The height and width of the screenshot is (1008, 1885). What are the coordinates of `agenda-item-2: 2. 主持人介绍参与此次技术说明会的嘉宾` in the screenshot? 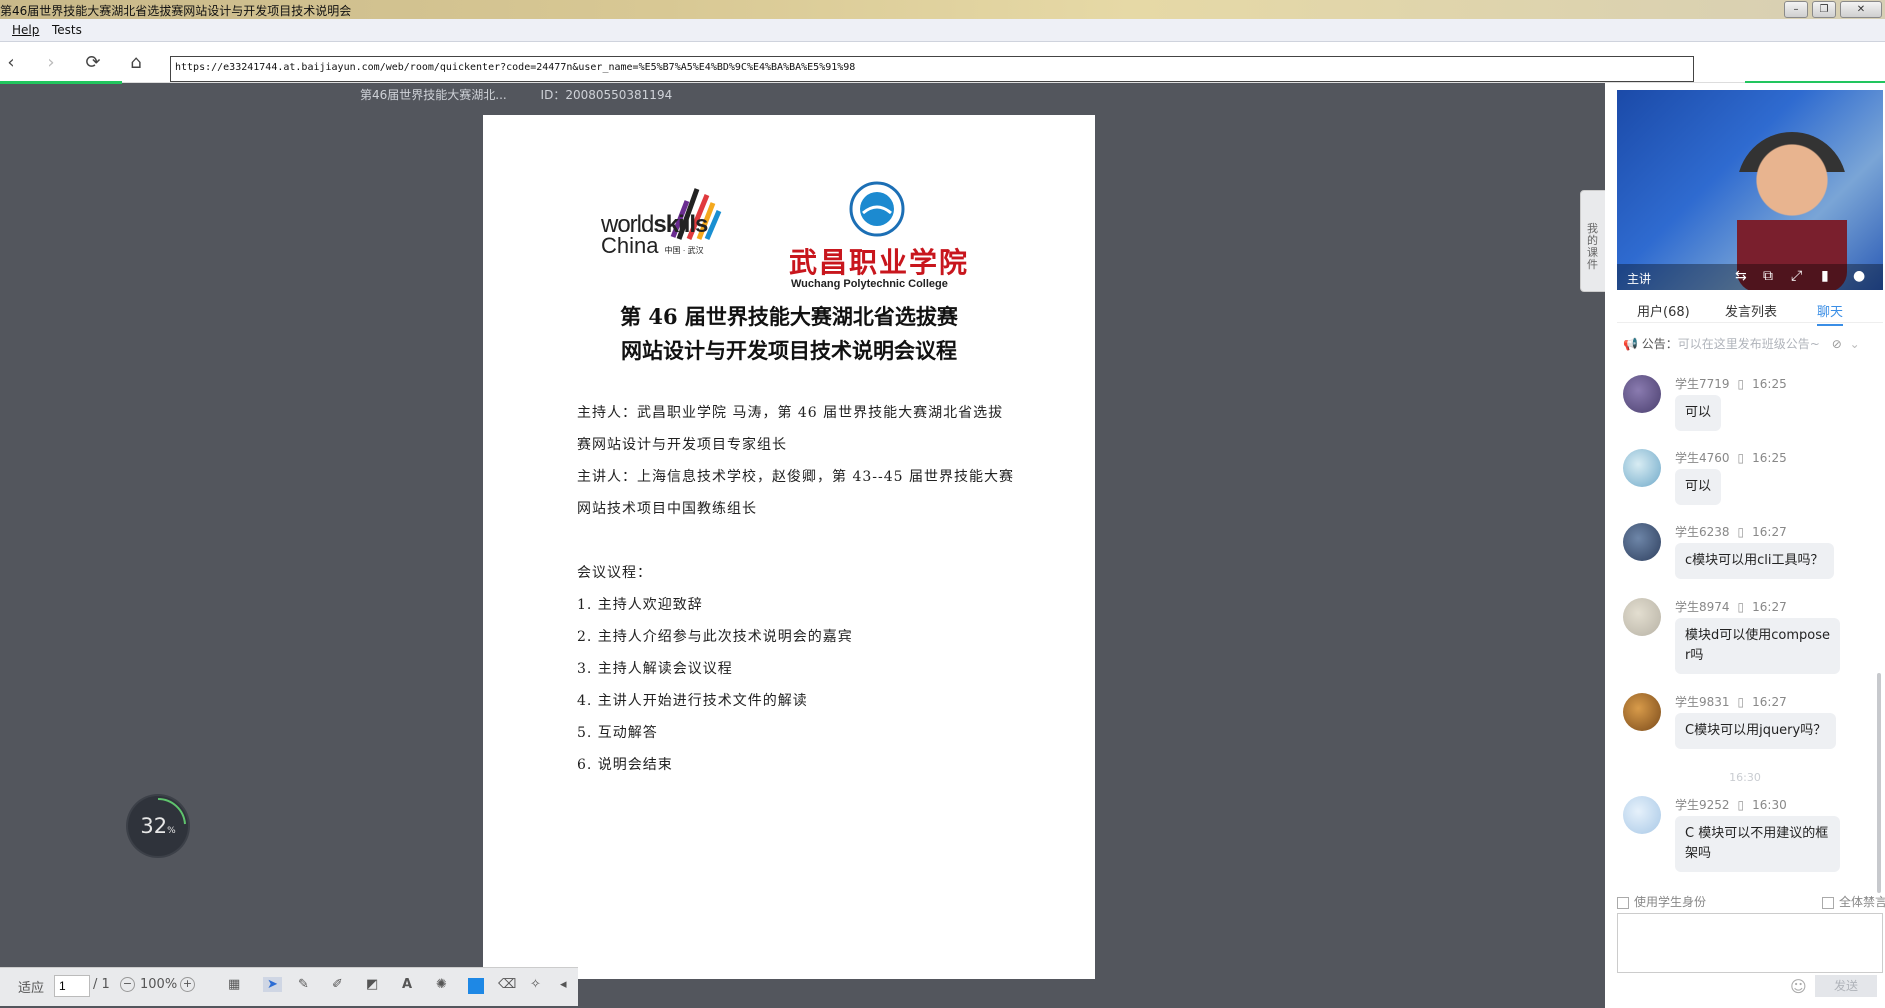 It's located at (715, 637).